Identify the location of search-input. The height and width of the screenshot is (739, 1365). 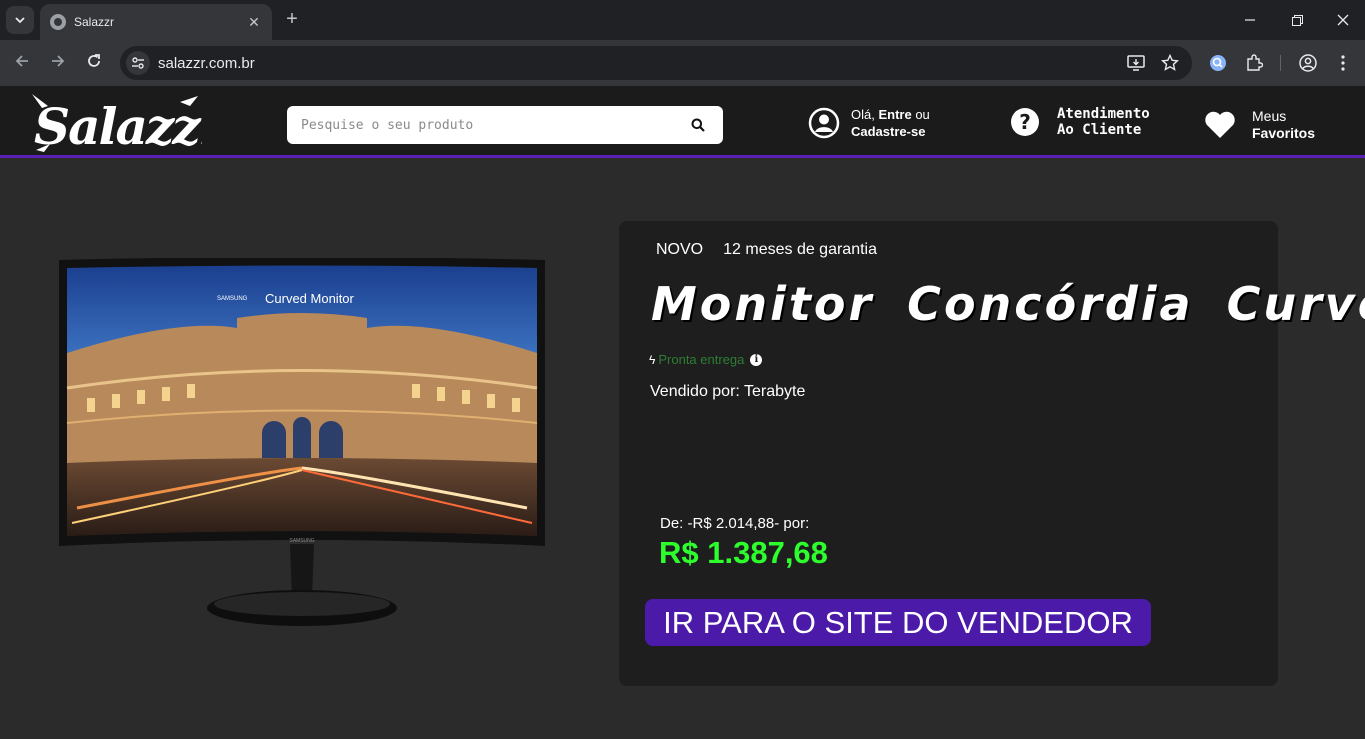
(494, 125).